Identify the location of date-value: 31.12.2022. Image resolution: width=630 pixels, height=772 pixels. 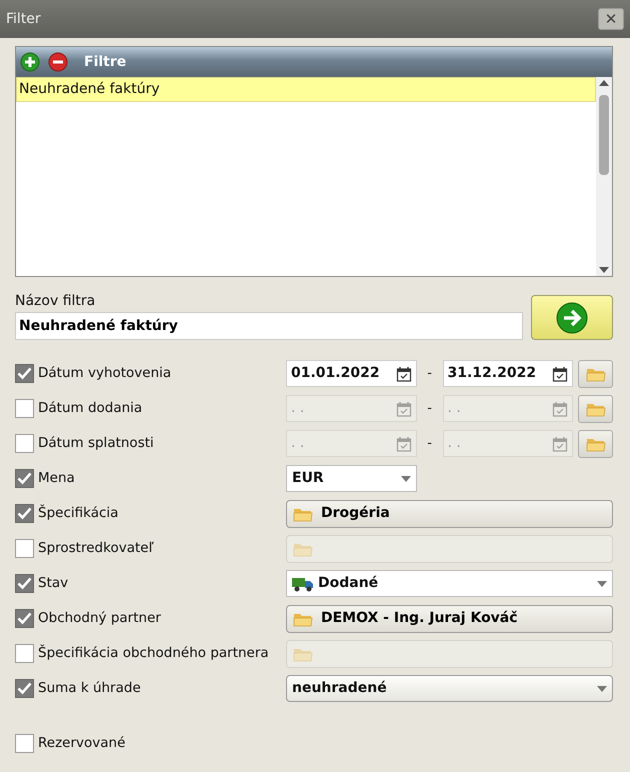
(492, 373).